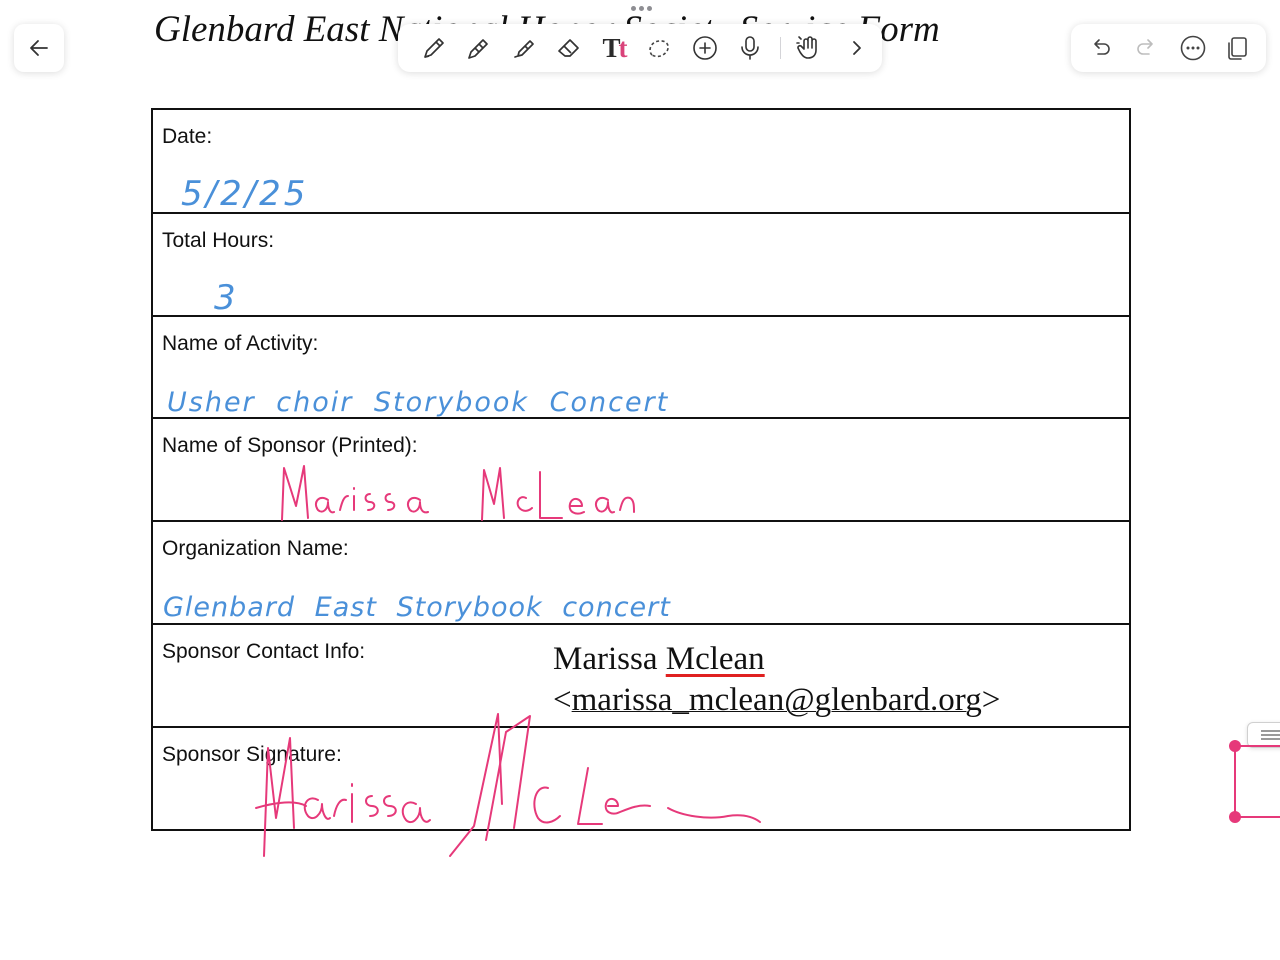  Describe the element at coordinates (659, 659) in the screenshot. I see `contact-name: Marissa Mclean` at that location.